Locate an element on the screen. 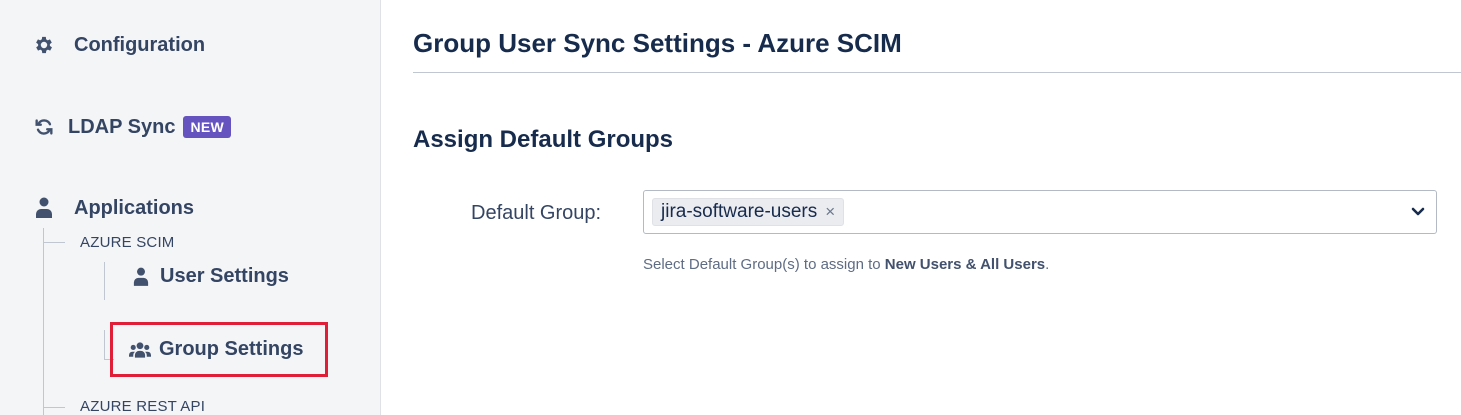 Image resolution: width=1461 pixels, height=415 pixels. sidebar-item-ldap-sync: LDAP Sync NEW is located at coordinates (132, 127).